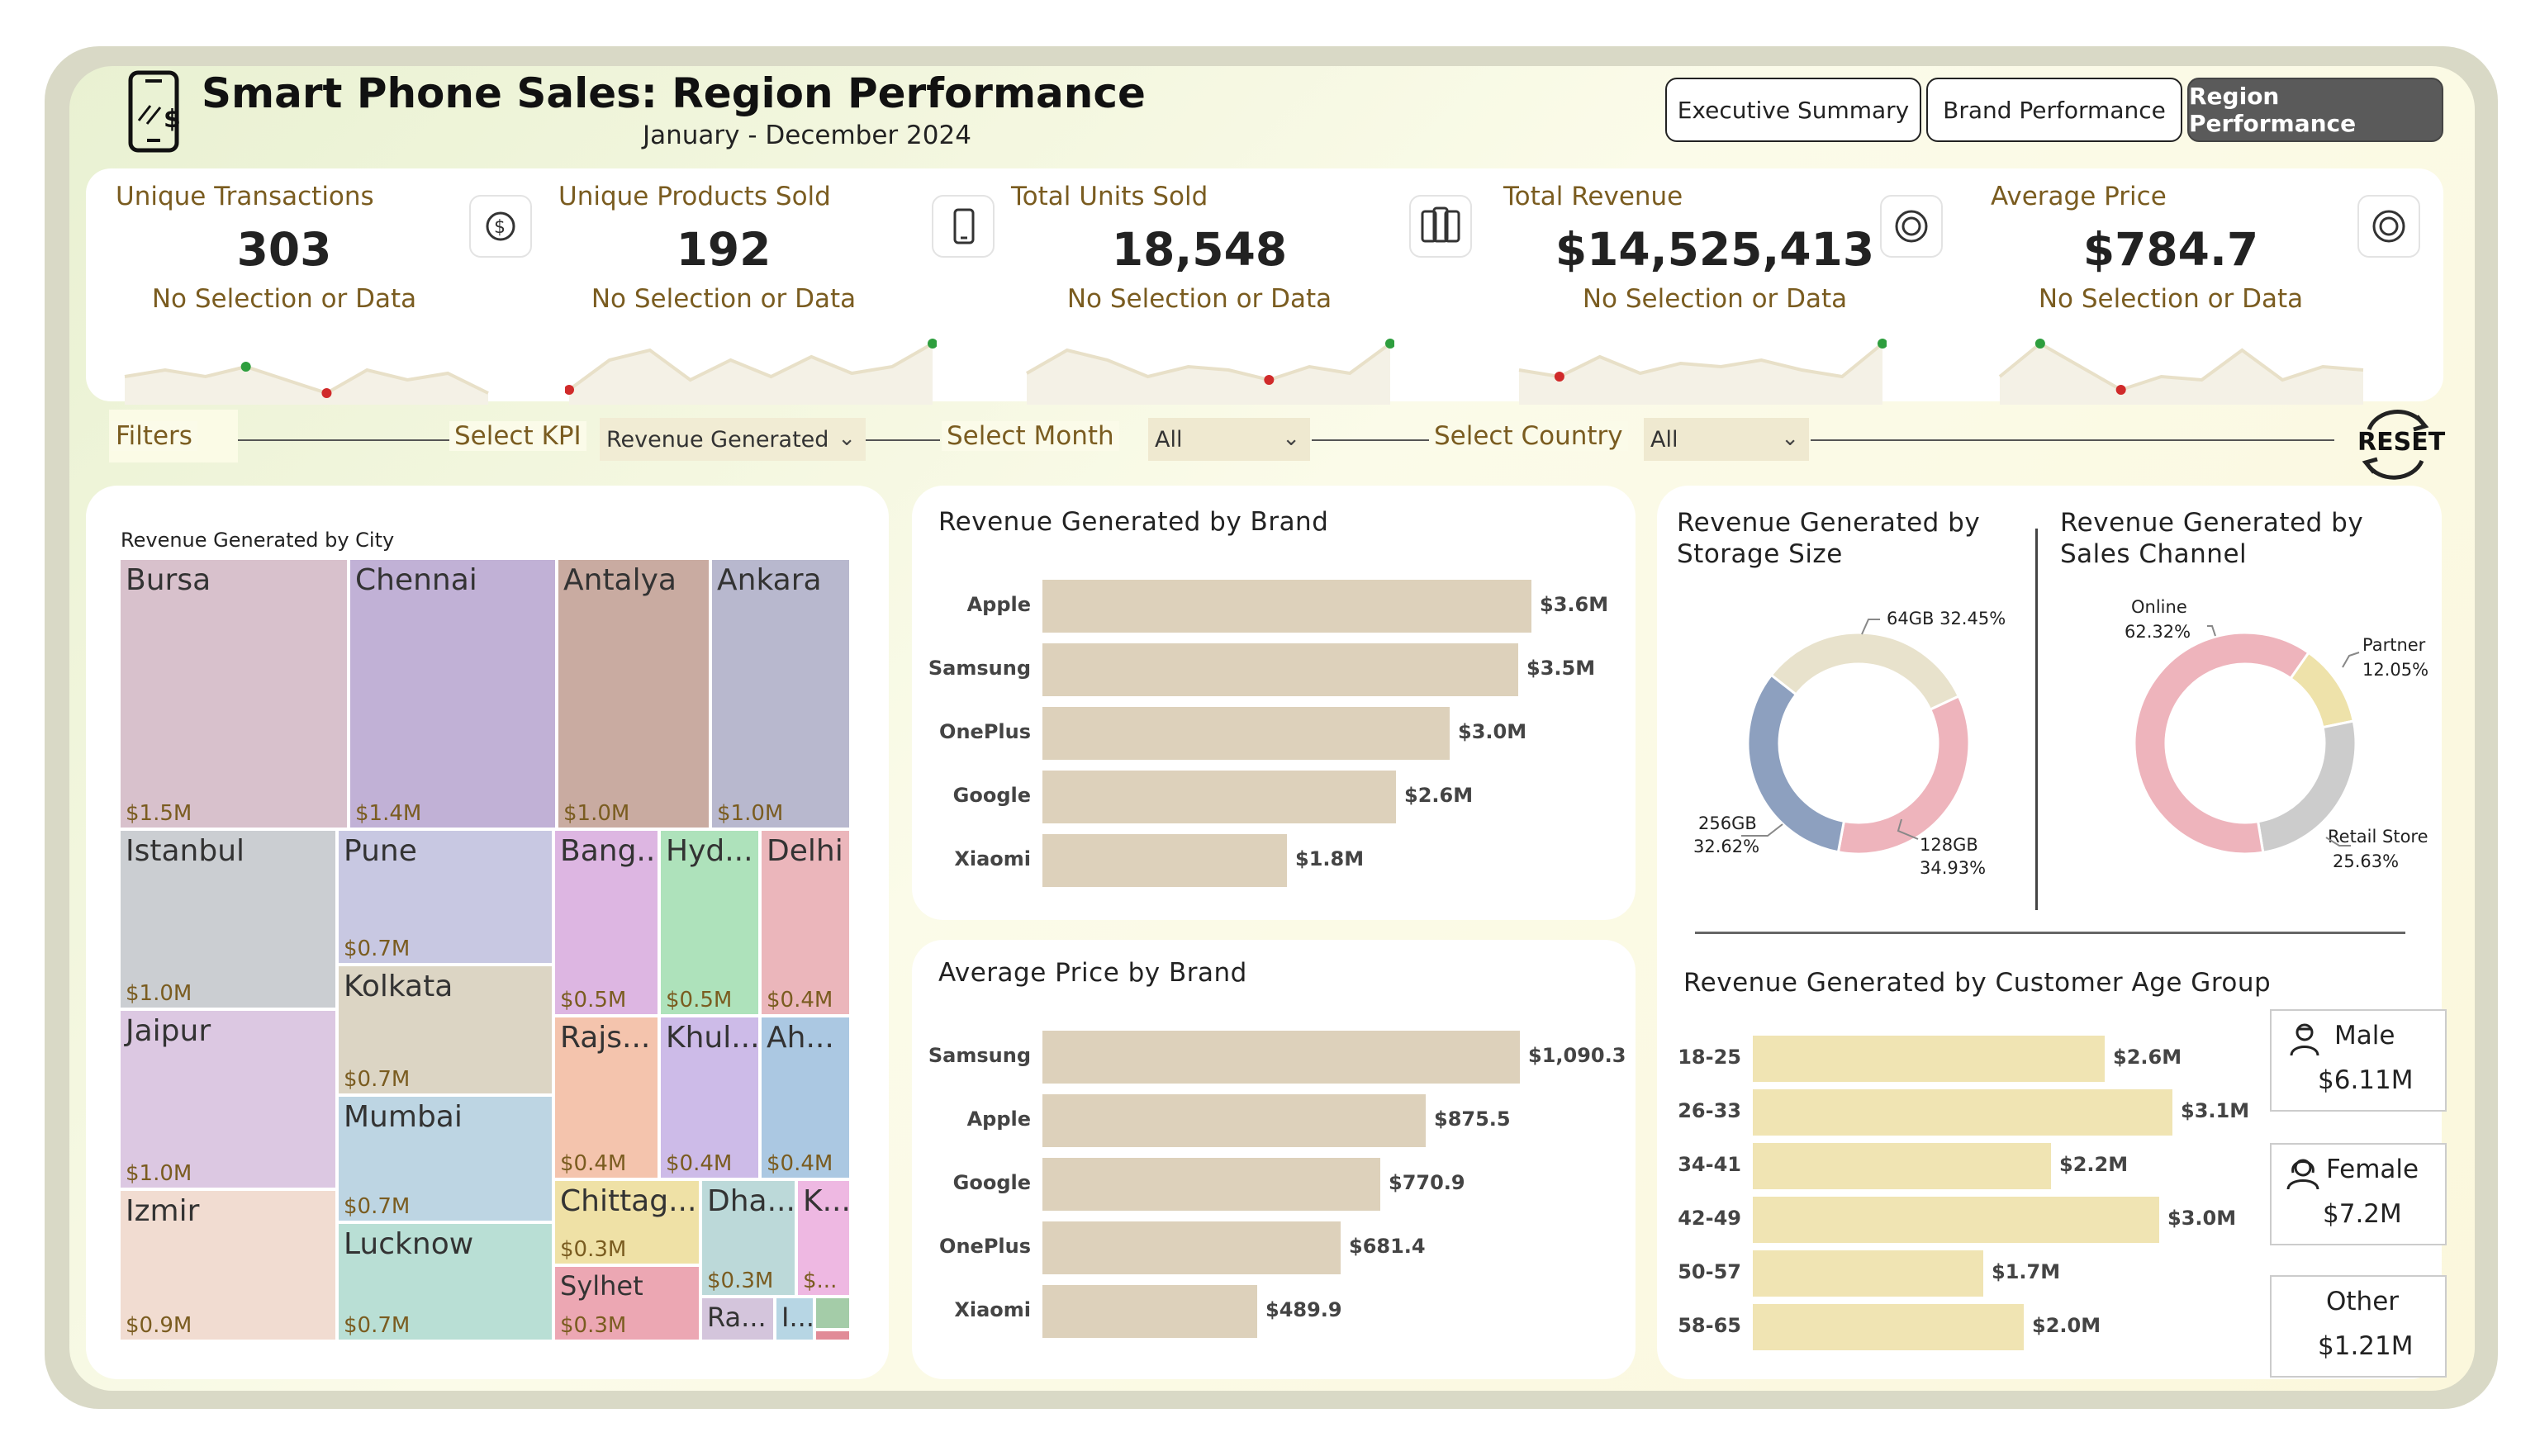 The width and height of the screenshot is (2540, 1456). I want to click on executive-summary-button: Executive Summary, so click(1793, 110).